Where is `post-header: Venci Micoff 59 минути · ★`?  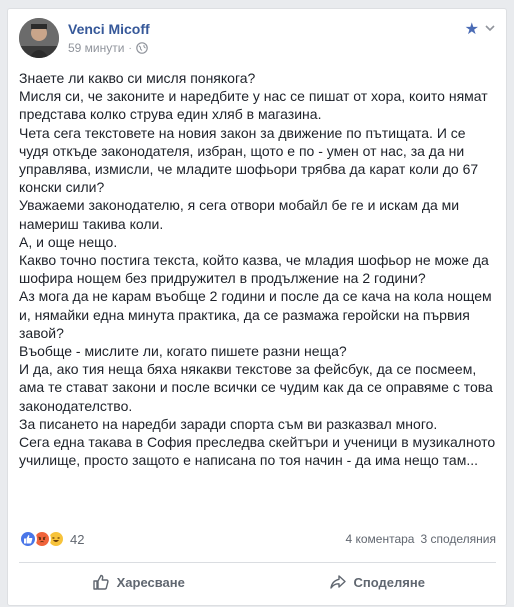 post-header: Venci Micoff 59 минути · ★ is located at coordinates (257, 41).